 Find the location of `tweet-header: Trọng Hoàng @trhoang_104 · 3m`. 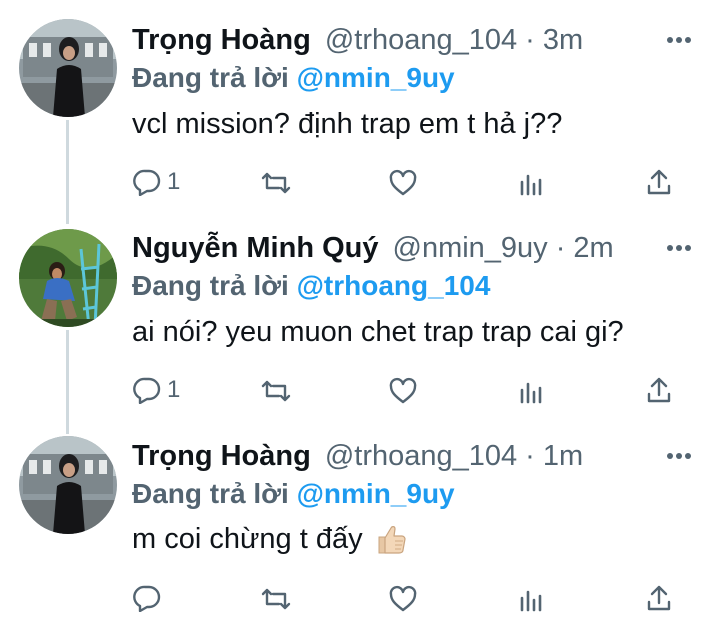

tweet-header: Trọng Hoàng @trhoang_104 · 3m is located at coordinates (391, 40).